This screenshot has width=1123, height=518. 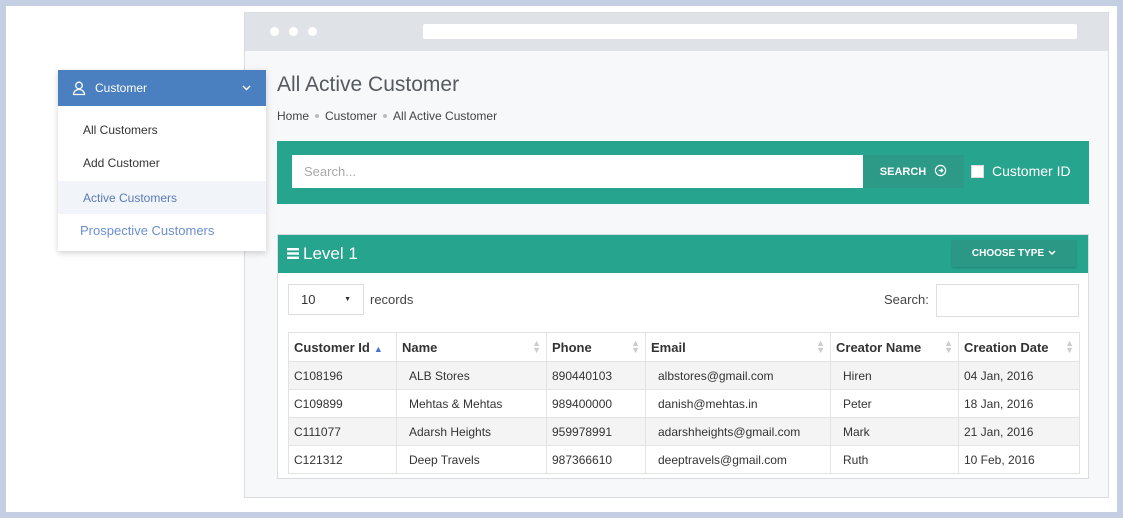 I want to click on table-search-label: Search:, so click(x=906, y=299).